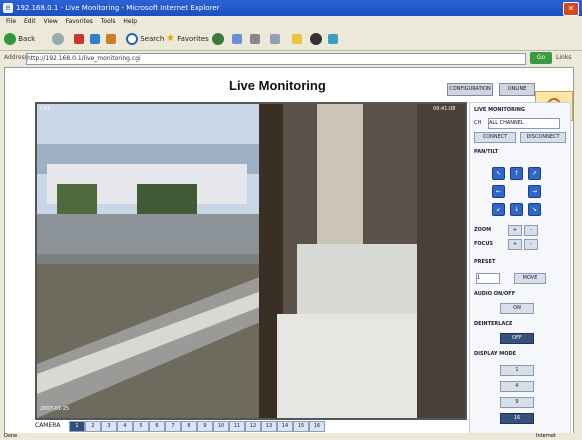 The height and width of the screenshot is (440, 582). What do you see at coordinates (79, 21) in the screenshot?
I see `menu-favorites: Favorites` at bounding box center [79, 21].